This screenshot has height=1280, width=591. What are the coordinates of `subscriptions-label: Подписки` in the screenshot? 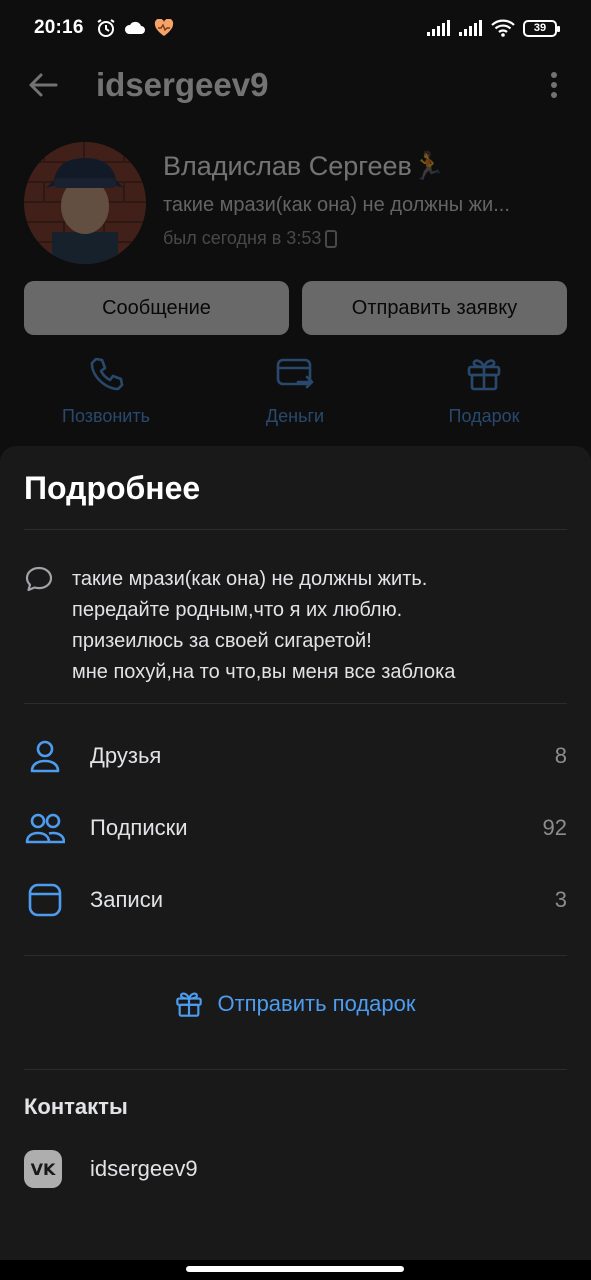 It's located at (139, 827).